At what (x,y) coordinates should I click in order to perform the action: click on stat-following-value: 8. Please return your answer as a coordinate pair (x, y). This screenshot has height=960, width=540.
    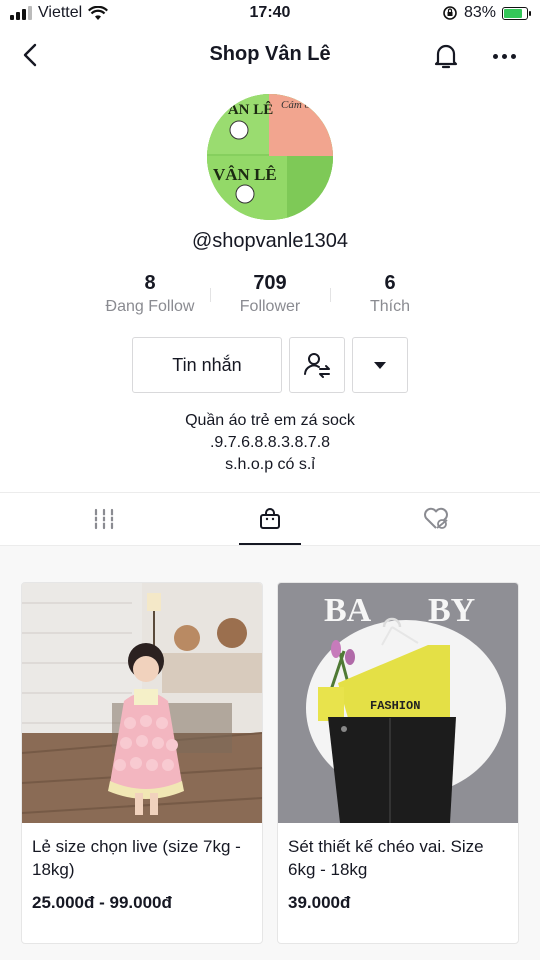
    Looking at the image, I should click on (150, 283).